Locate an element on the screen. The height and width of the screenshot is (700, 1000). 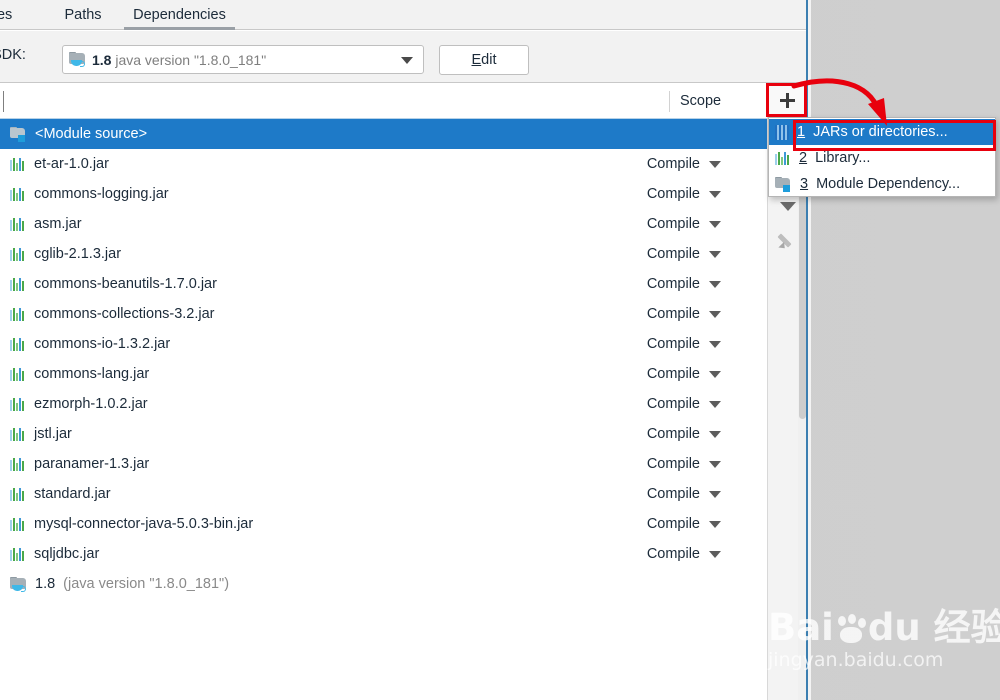
dependency-name-label: et-ar-1.0.jar is located at coordinates (71, 164).